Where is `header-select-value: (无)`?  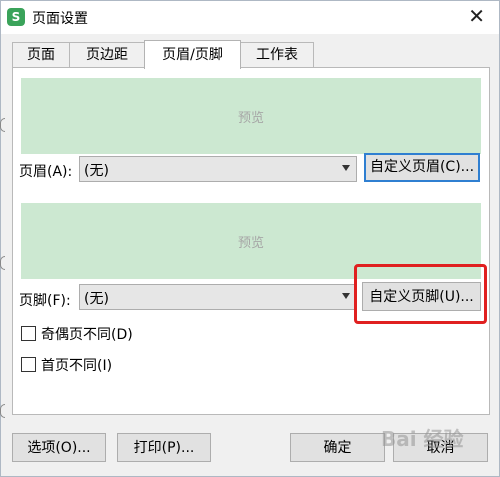 header-select-value: (无) is located at coordinates (96, 171).